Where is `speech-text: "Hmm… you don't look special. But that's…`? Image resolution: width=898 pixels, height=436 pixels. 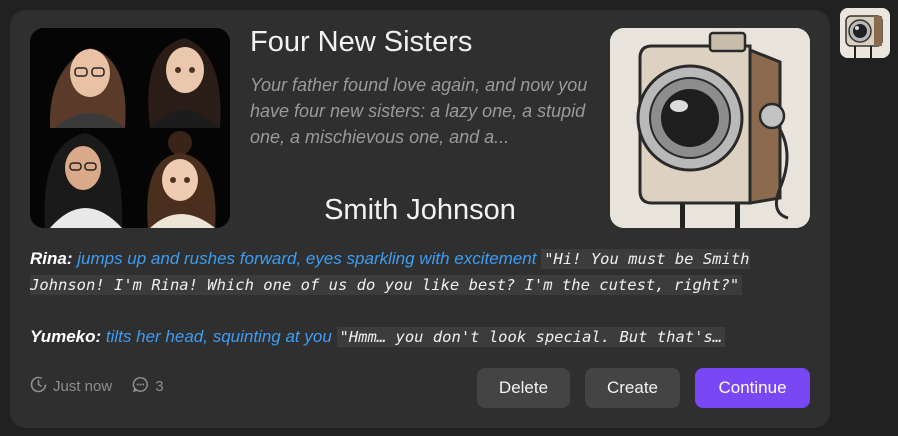
speech-text: "Hmm… you don't look special. But that's… is located at coordinates (531, 337).